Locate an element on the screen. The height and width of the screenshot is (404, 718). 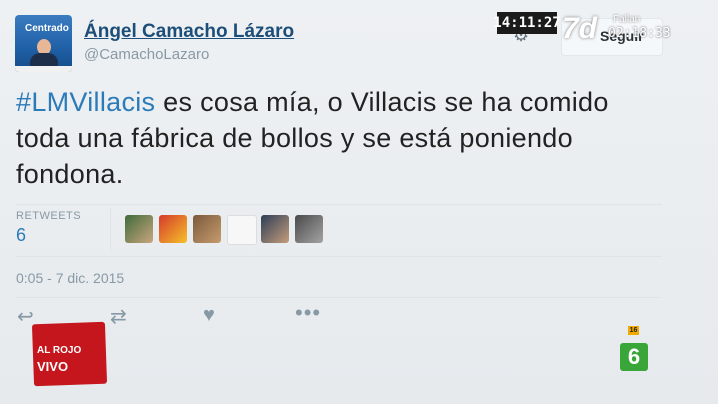
tweet-hashtag: #LMVillacis is located at coordinates (85, 102).